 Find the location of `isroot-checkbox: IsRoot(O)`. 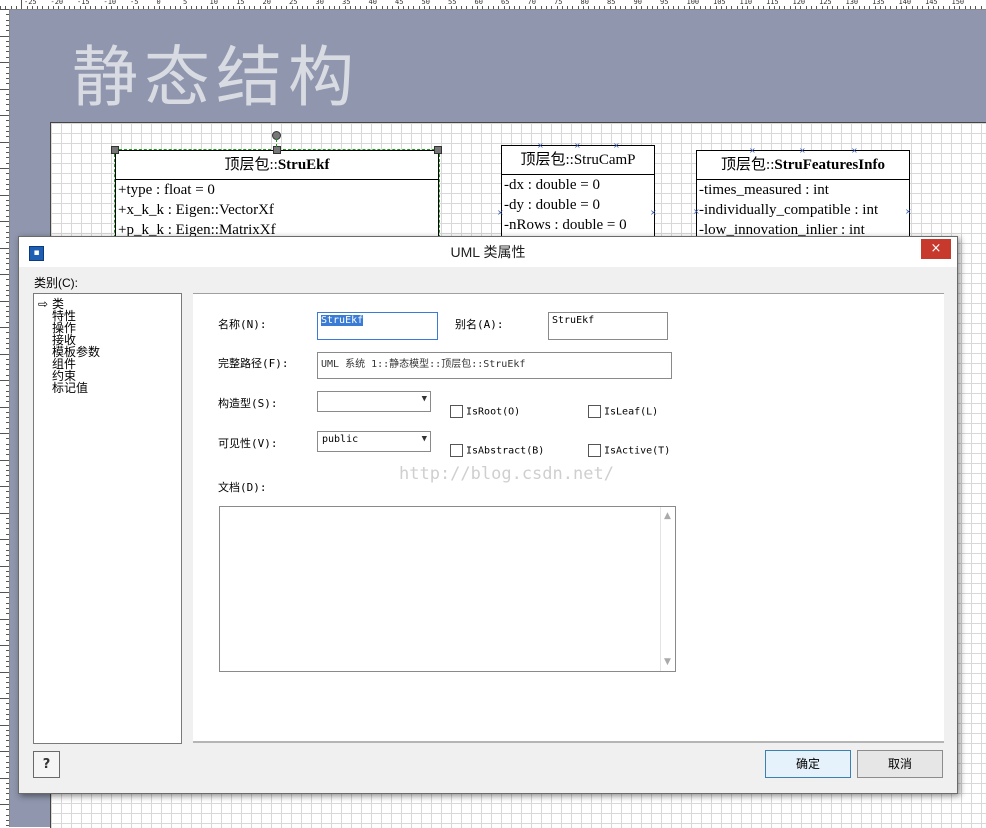

isroot-checkbox: IsRoot(O) is located at coordinates (485, 411).